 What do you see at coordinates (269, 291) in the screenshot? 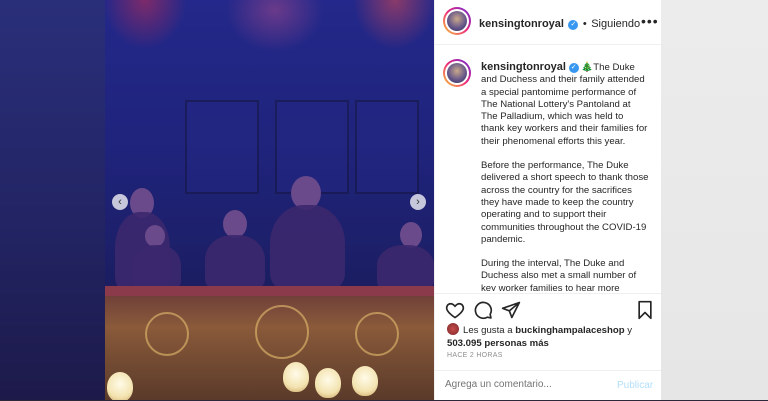
I see `photo-balcony-rail` at bounding box center [269, 291].